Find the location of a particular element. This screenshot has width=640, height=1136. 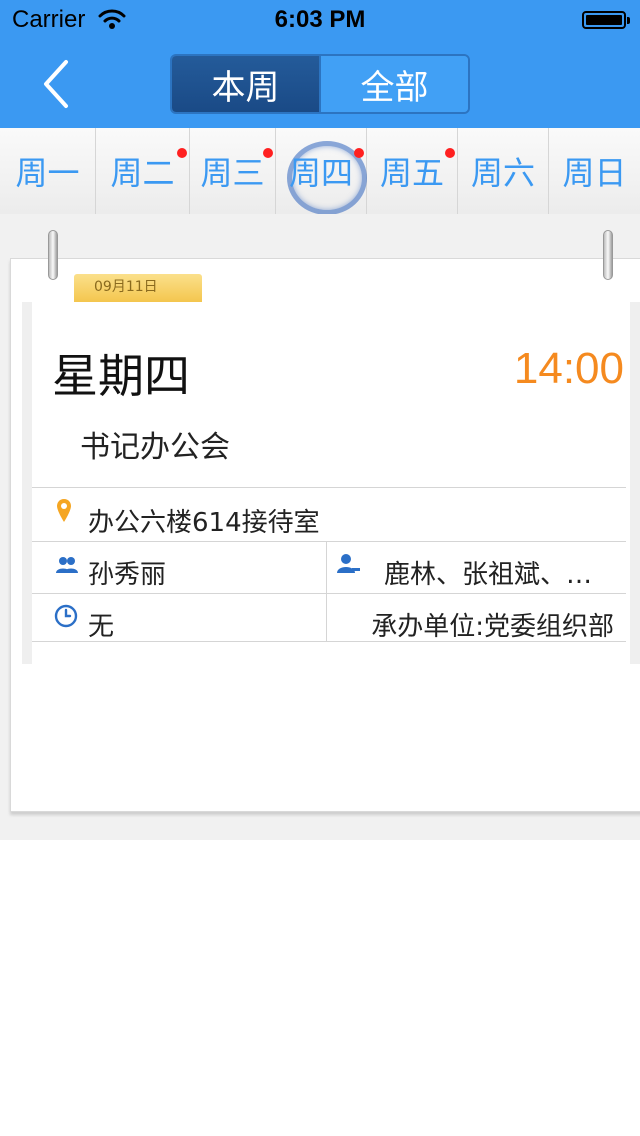

event-time: 14:00 is located at coordinates (568, 368).